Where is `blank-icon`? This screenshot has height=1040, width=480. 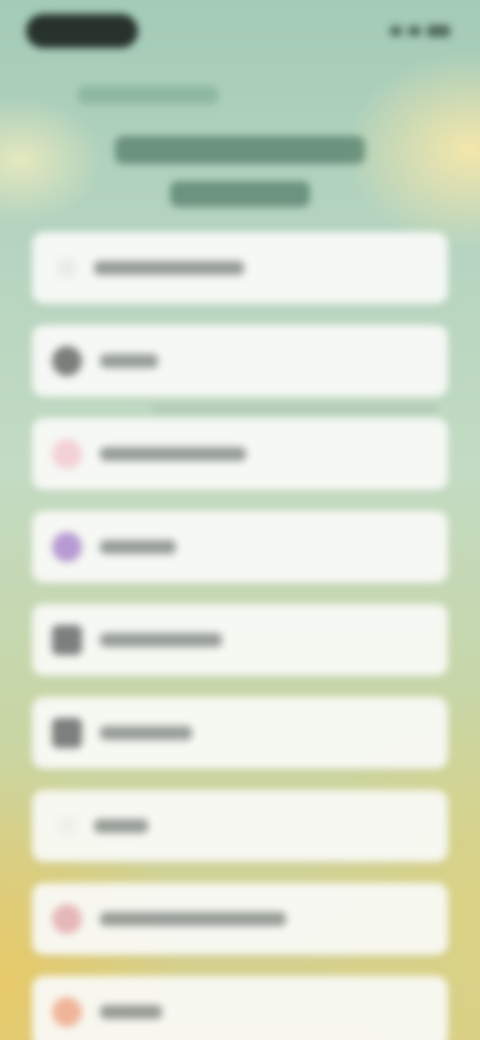 blank-icon is located at coordinates (67, 826).